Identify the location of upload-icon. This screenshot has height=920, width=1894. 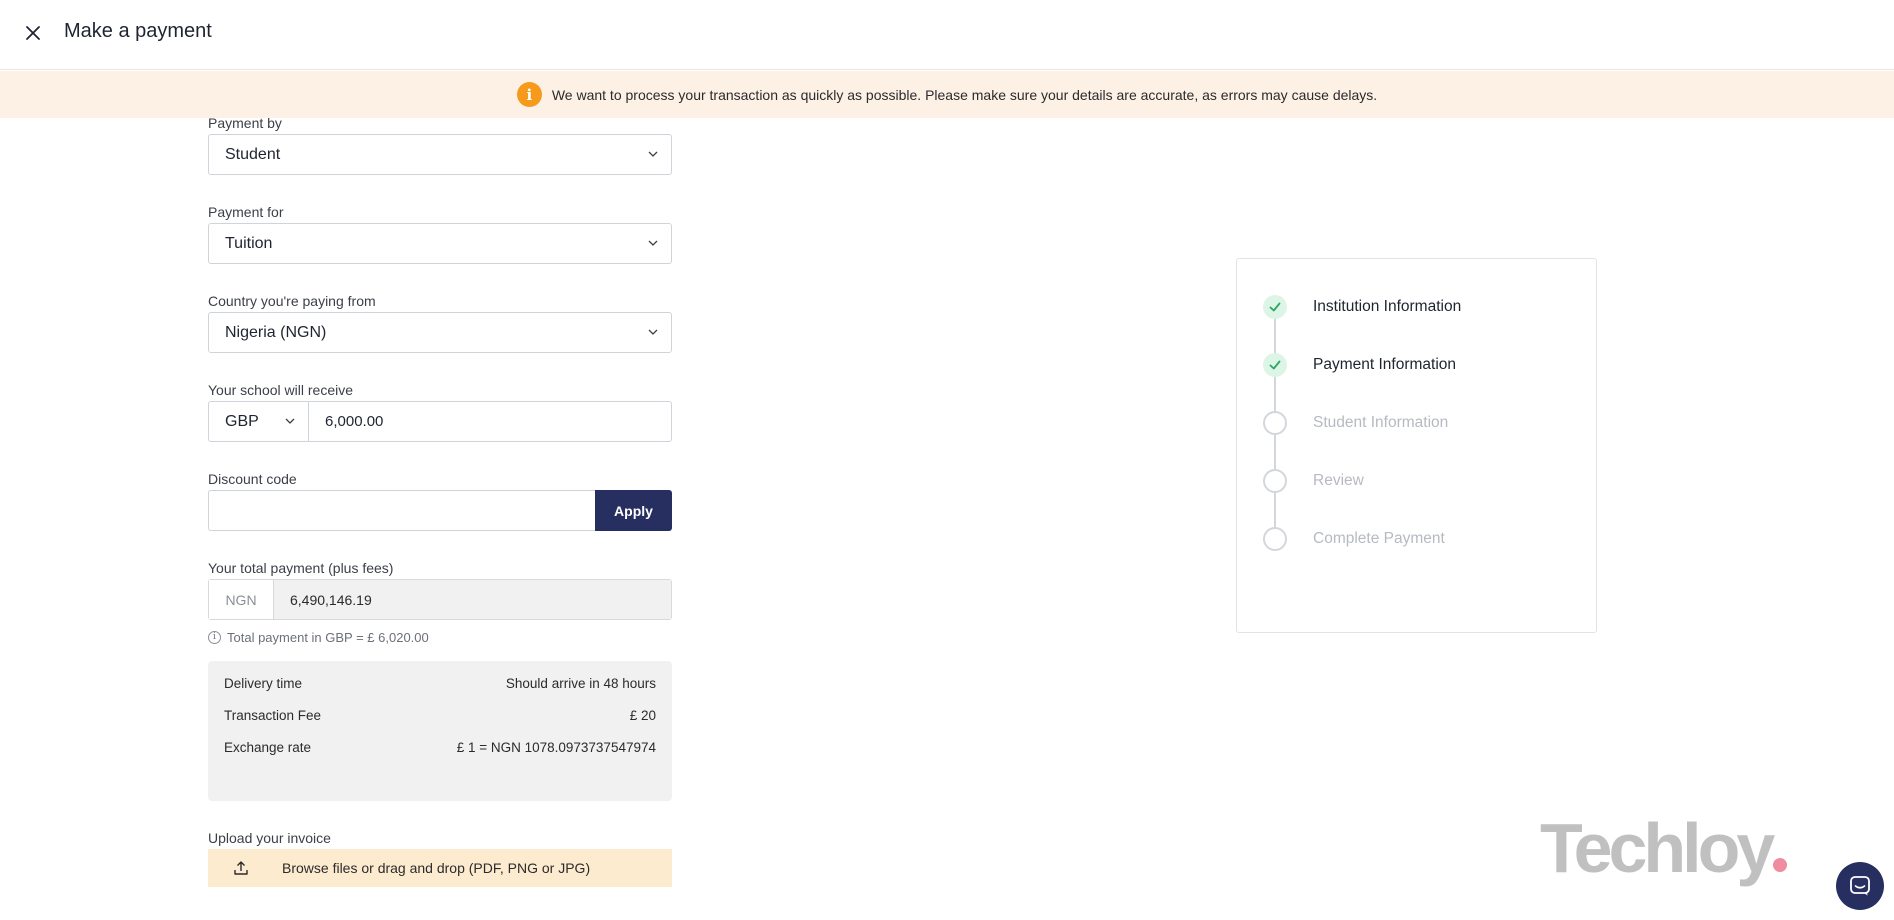
(241, 868).